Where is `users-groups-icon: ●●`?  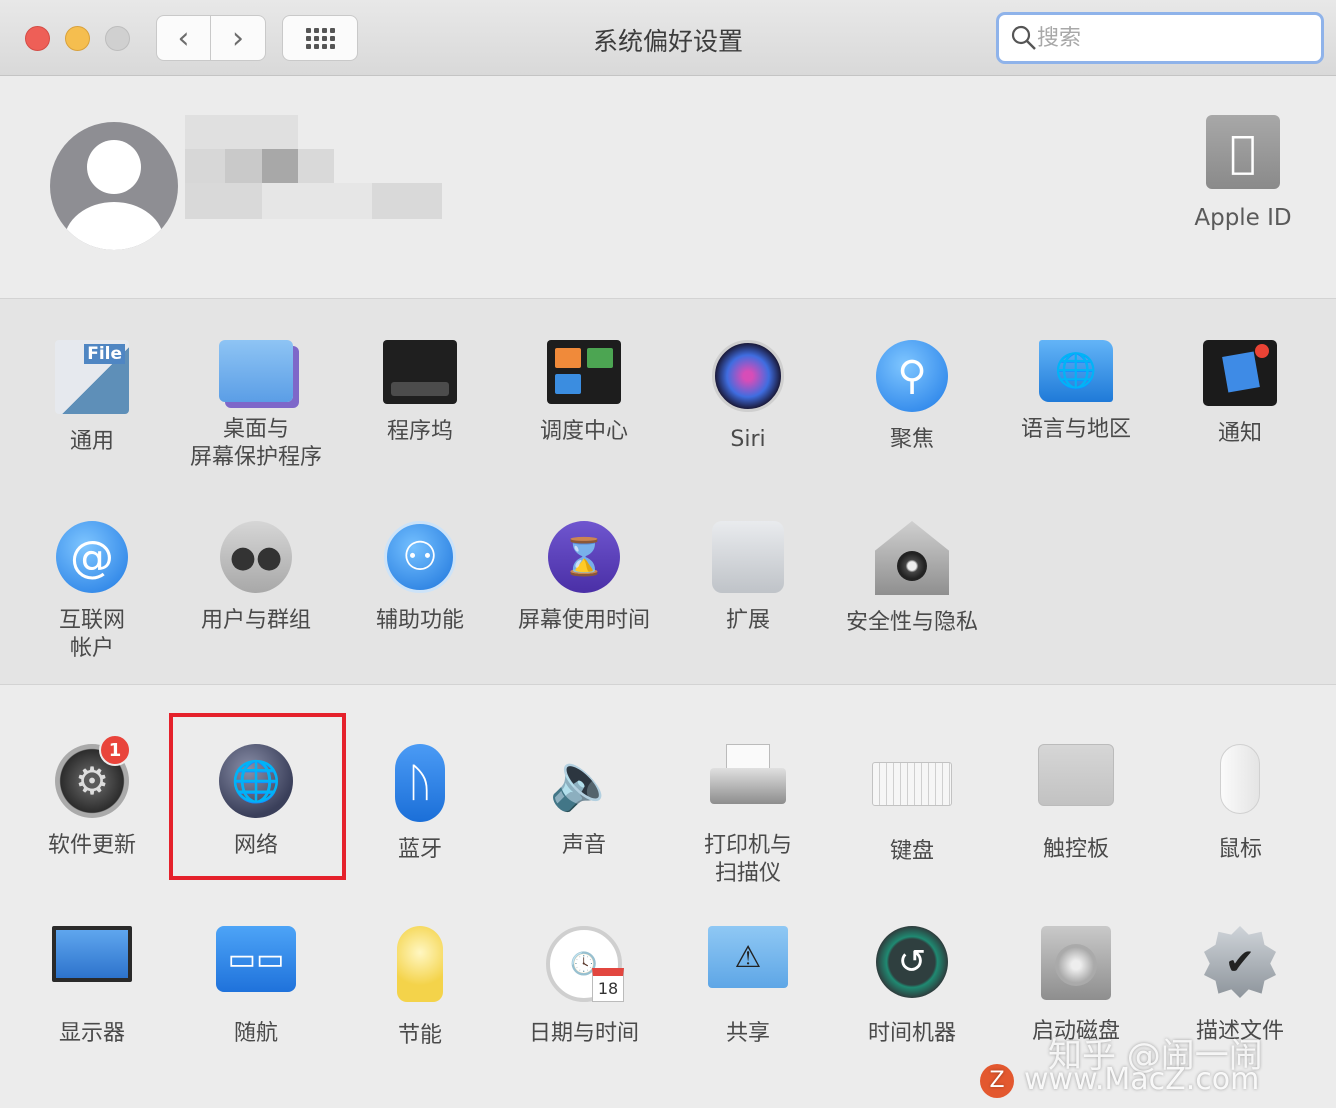
users-groups-icon: ●● is located at coordinates (256, 557).